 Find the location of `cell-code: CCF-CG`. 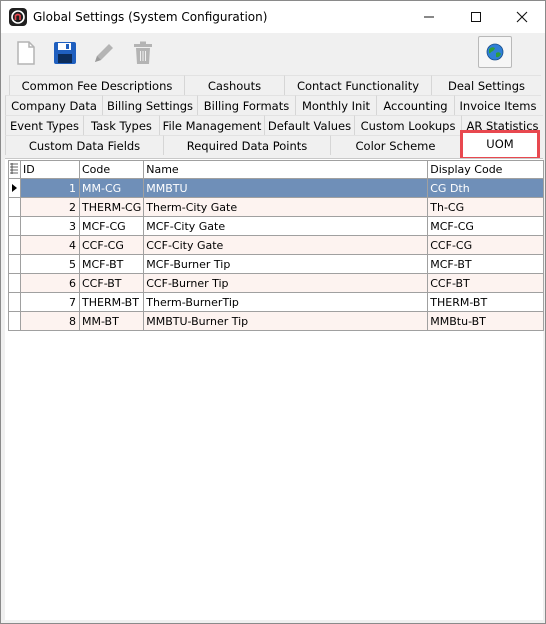

cell-code: CCF-CG is located at coordinates (111, 245).